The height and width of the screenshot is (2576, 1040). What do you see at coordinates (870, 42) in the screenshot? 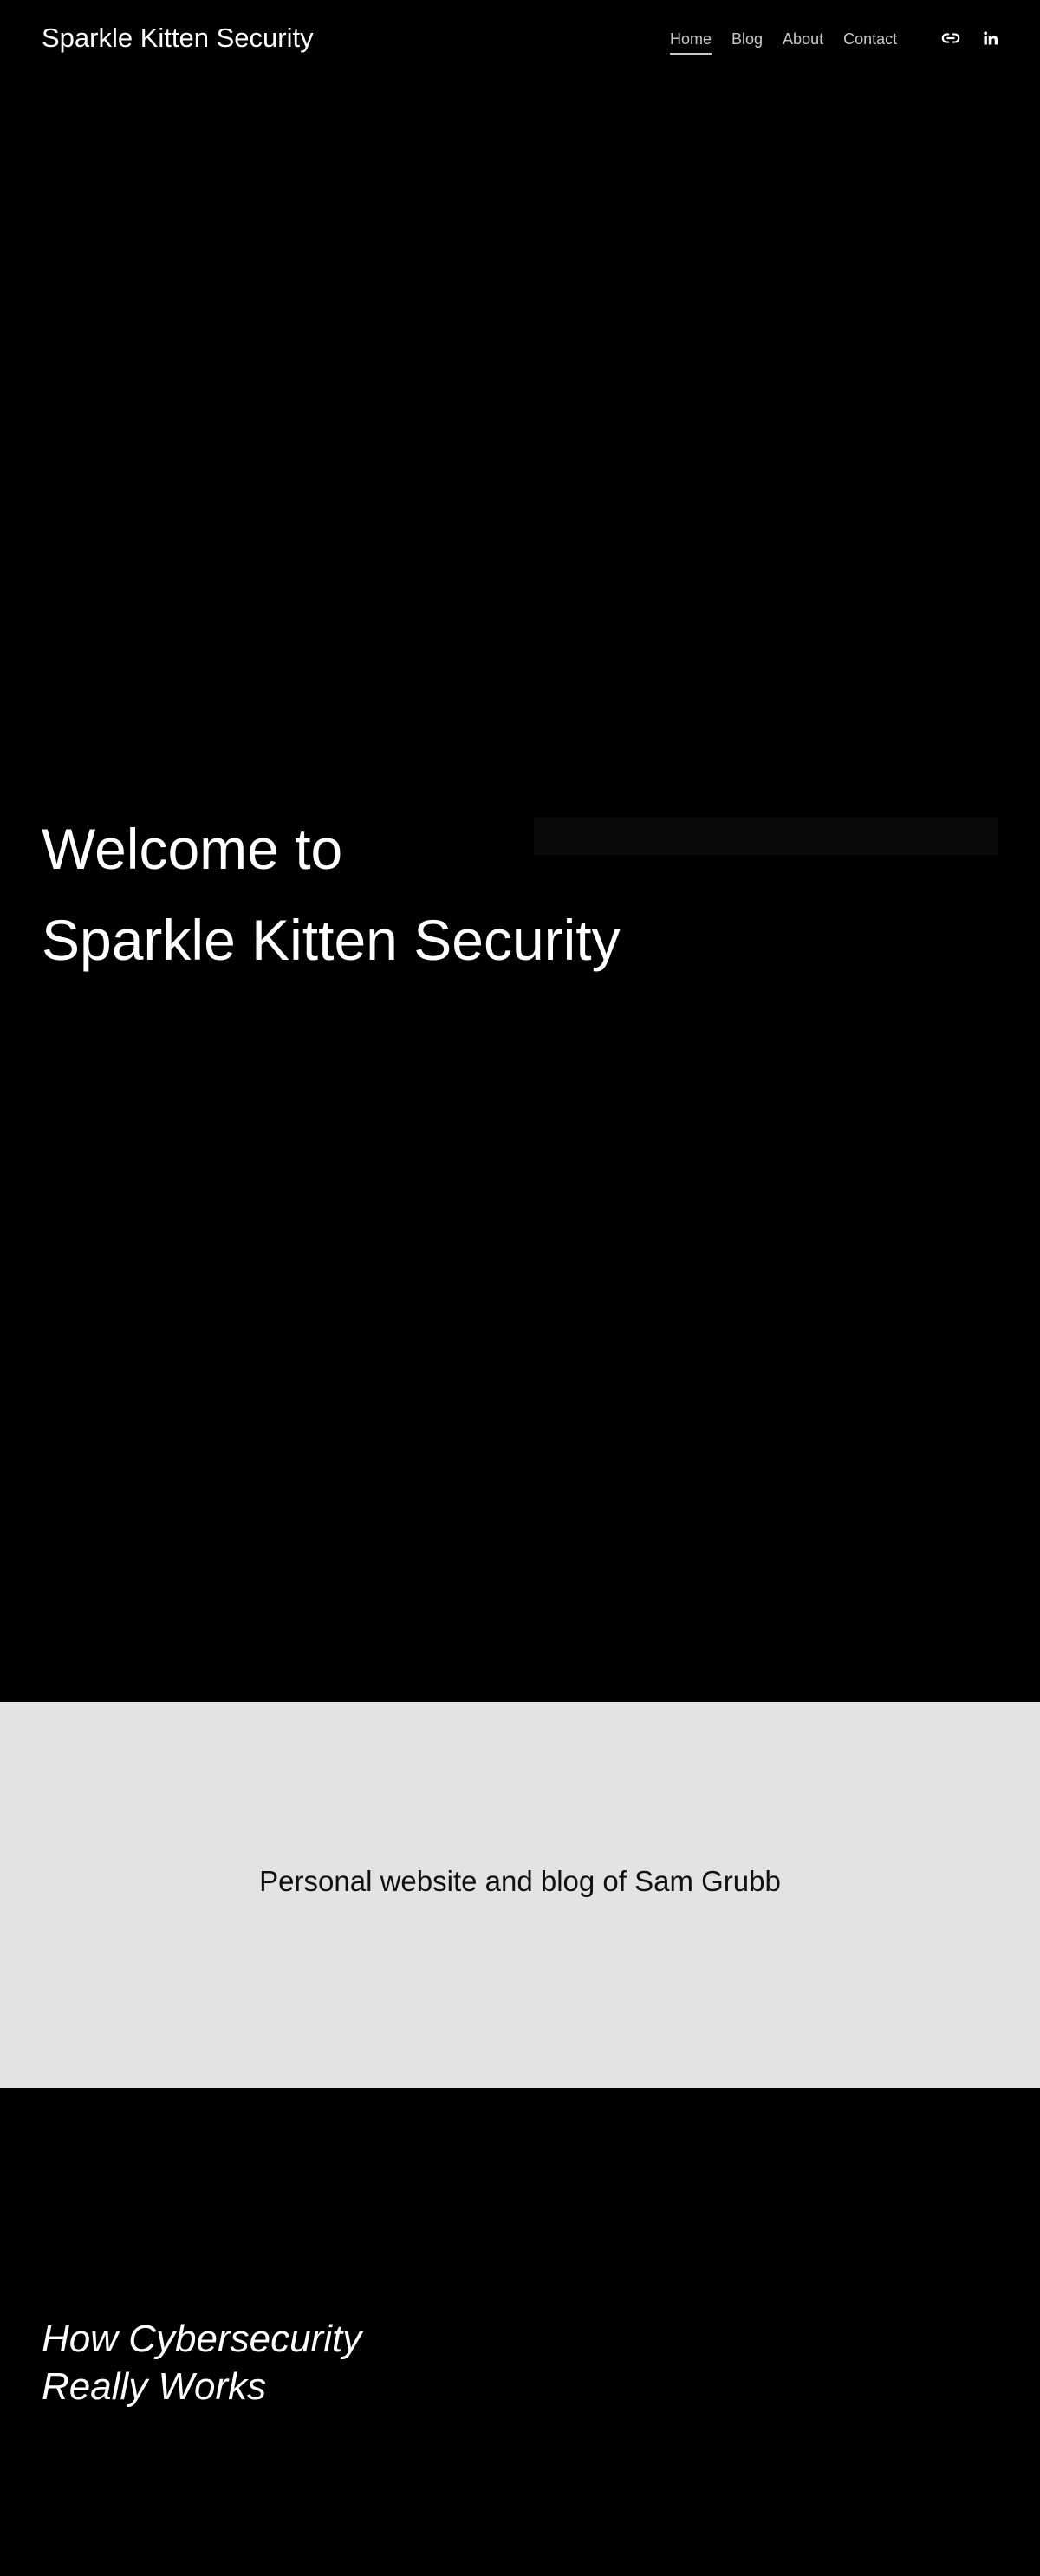
I see `nav-item-contact: Contact` at bounding box center [870, 42].